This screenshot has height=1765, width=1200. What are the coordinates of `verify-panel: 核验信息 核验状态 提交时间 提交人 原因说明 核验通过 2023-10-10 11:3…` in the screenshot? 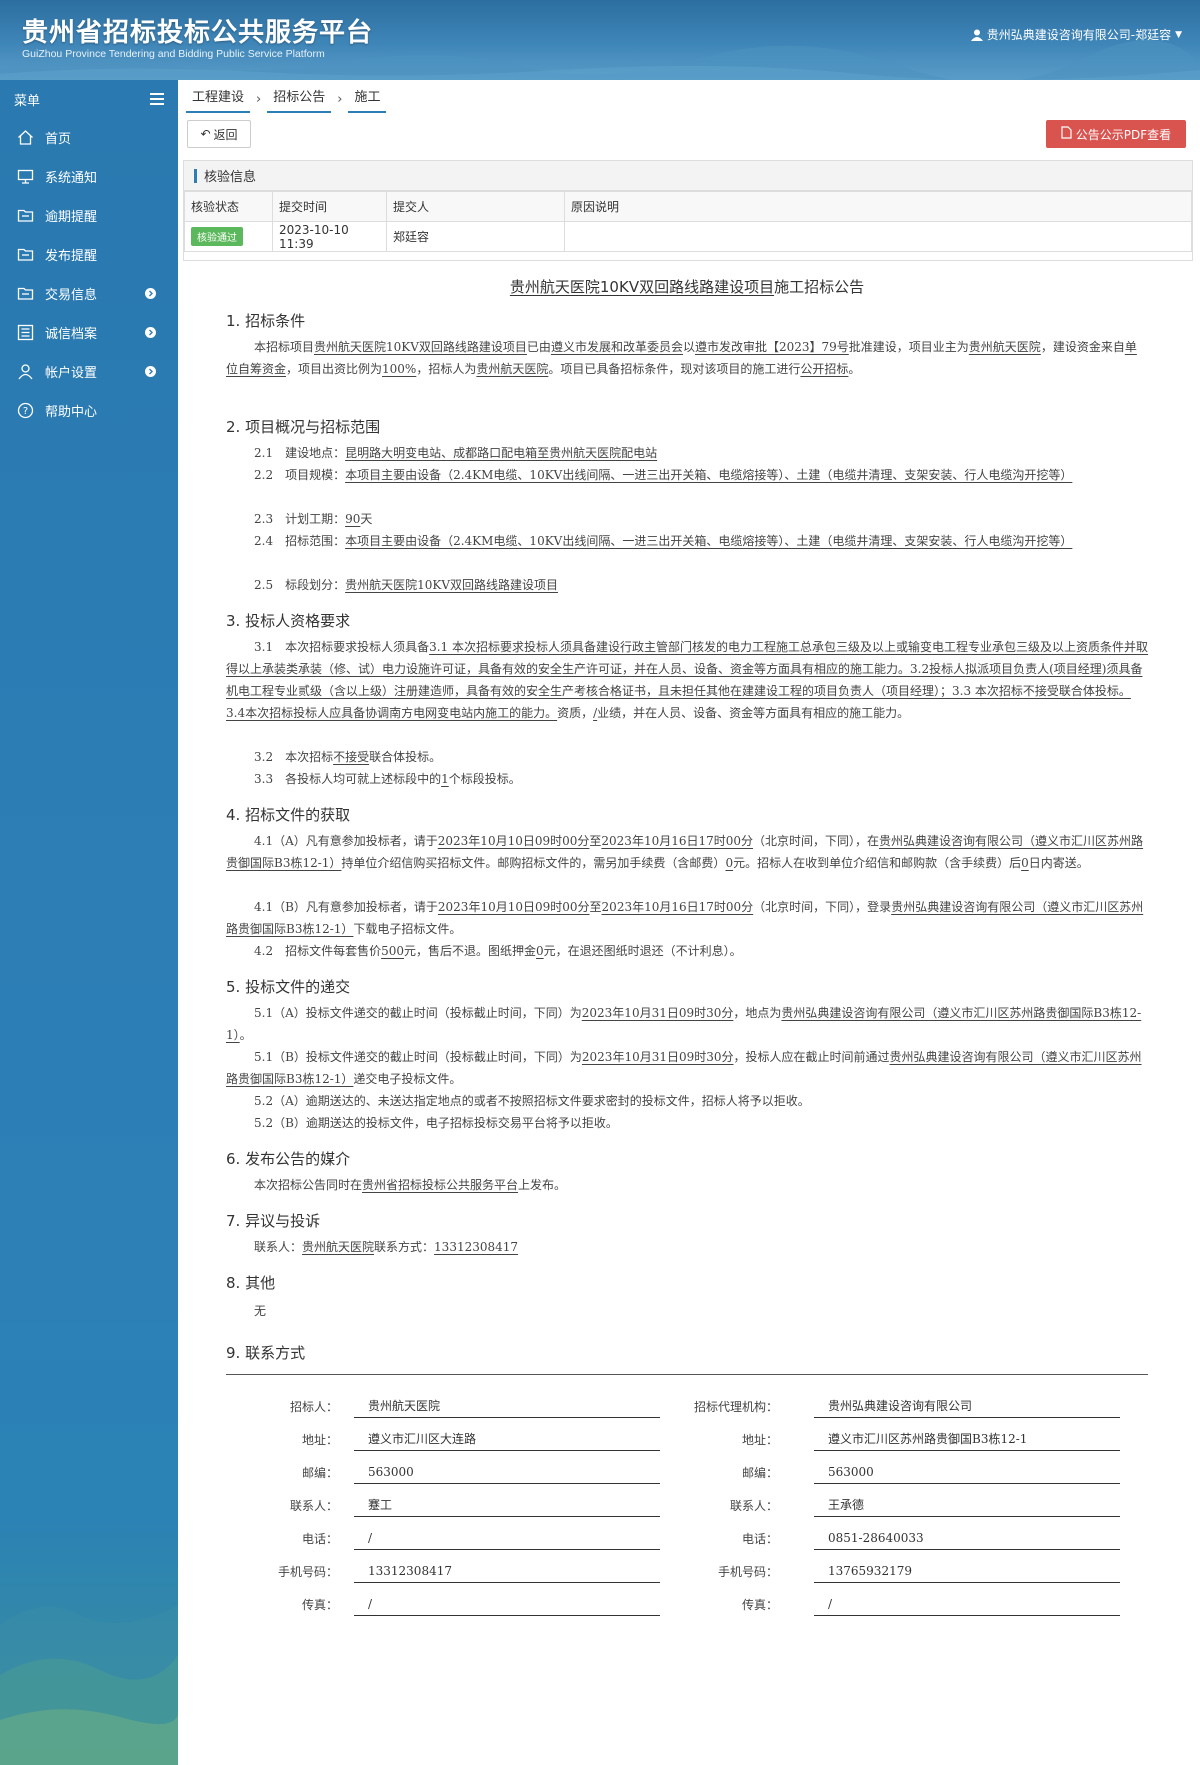 It's located at (688, 210).